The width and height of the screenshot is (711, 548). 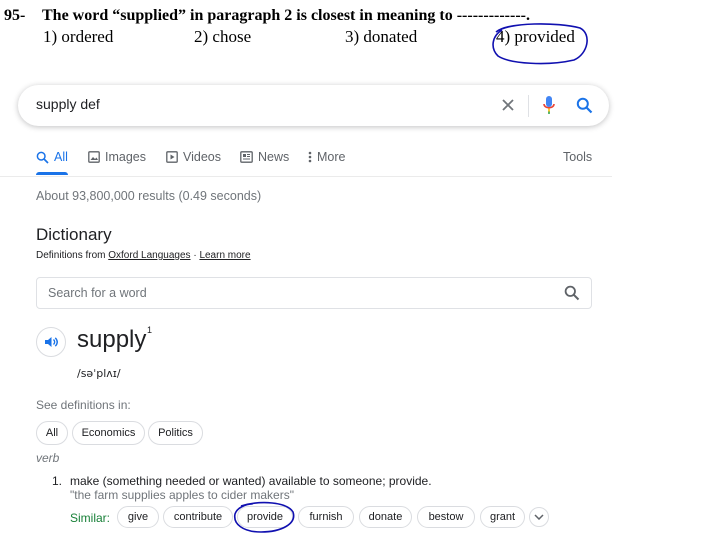 What do you see at coordinates (326, 517) in the screenshot?
I see `similar-chip-furnish: furnish` at bounding box center [326, 517].